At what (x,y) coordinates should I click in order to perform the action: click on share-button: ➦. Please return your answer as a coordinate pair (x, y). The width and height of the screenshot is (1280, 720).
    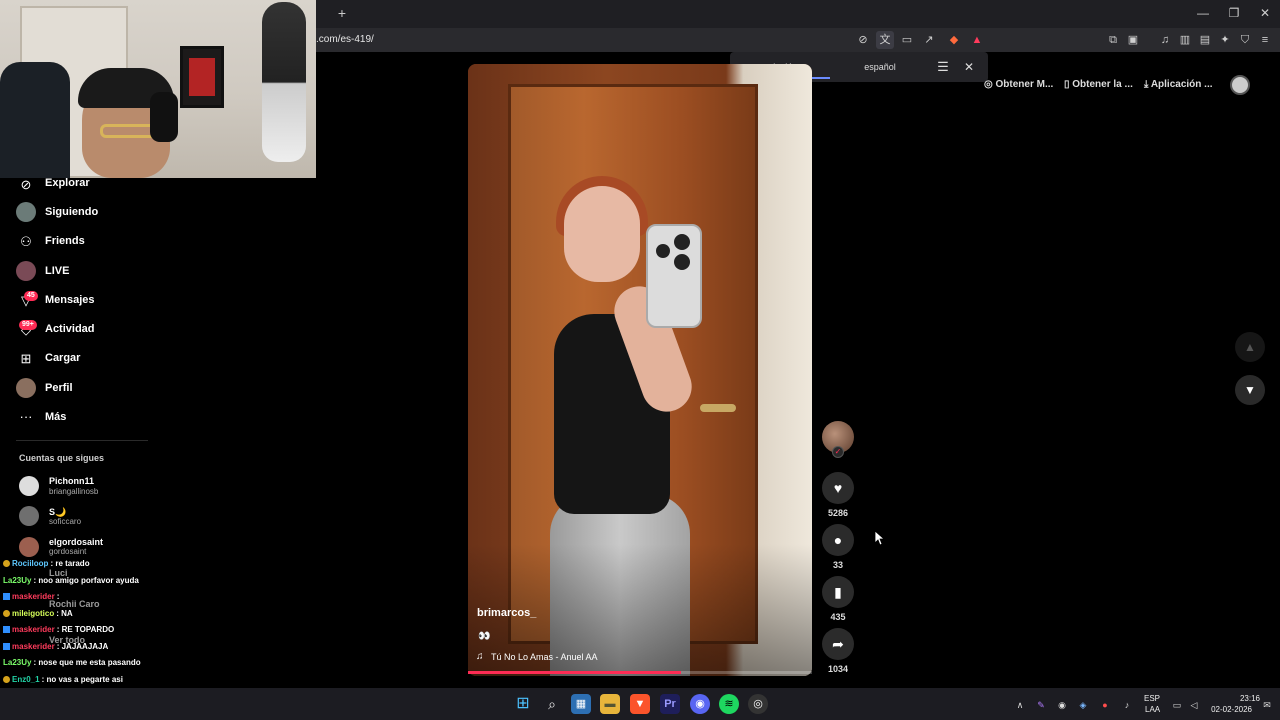
    Looking at the image, I should click on (838, 644).